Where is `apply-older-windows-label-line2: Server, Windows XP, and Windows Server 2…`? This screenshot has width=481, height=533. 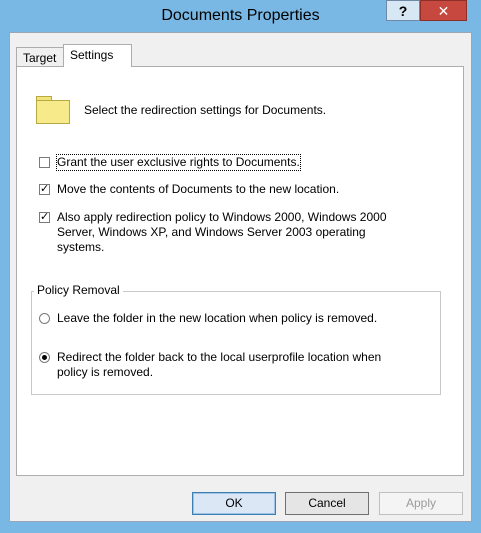 apply-older-windows-label-line2: Server, Windows XP, and Windows Server 2… is located at coordinates (211, 232).